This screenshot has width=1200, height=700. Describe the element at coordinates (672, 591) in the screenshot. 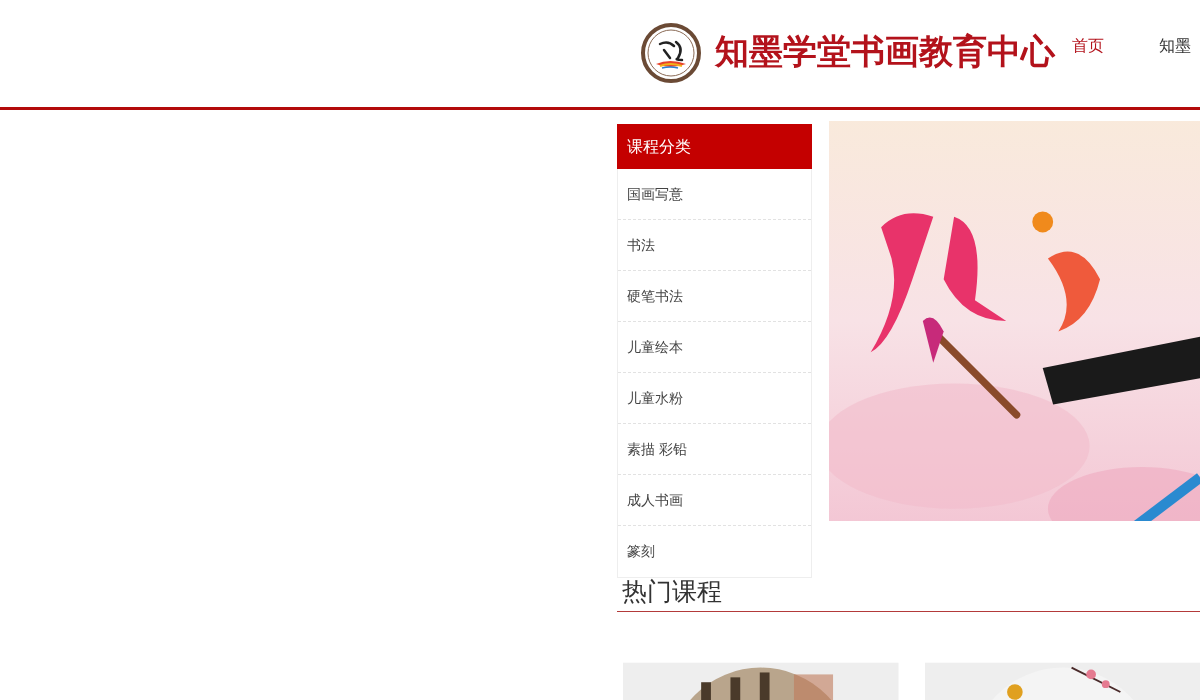

I see `section-title: 热门课程` at that location.